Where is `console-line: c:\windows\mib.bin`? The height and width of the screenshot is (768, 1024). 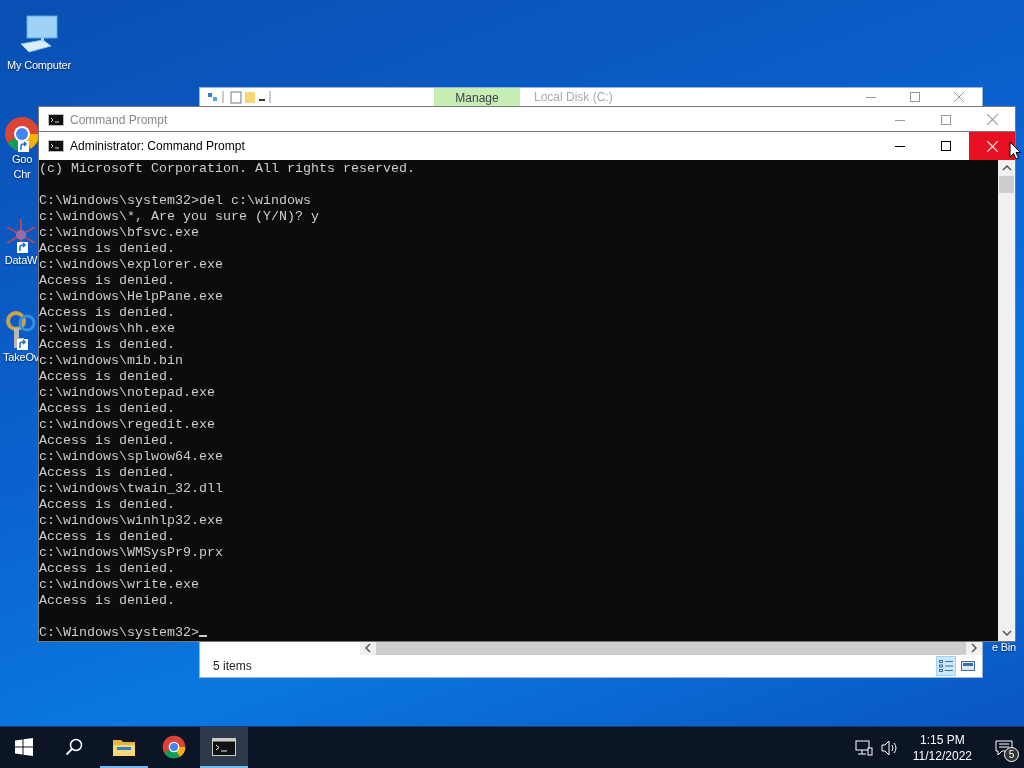
console-line: c:\windows\mib.bin is located at coordinates (111, 361).